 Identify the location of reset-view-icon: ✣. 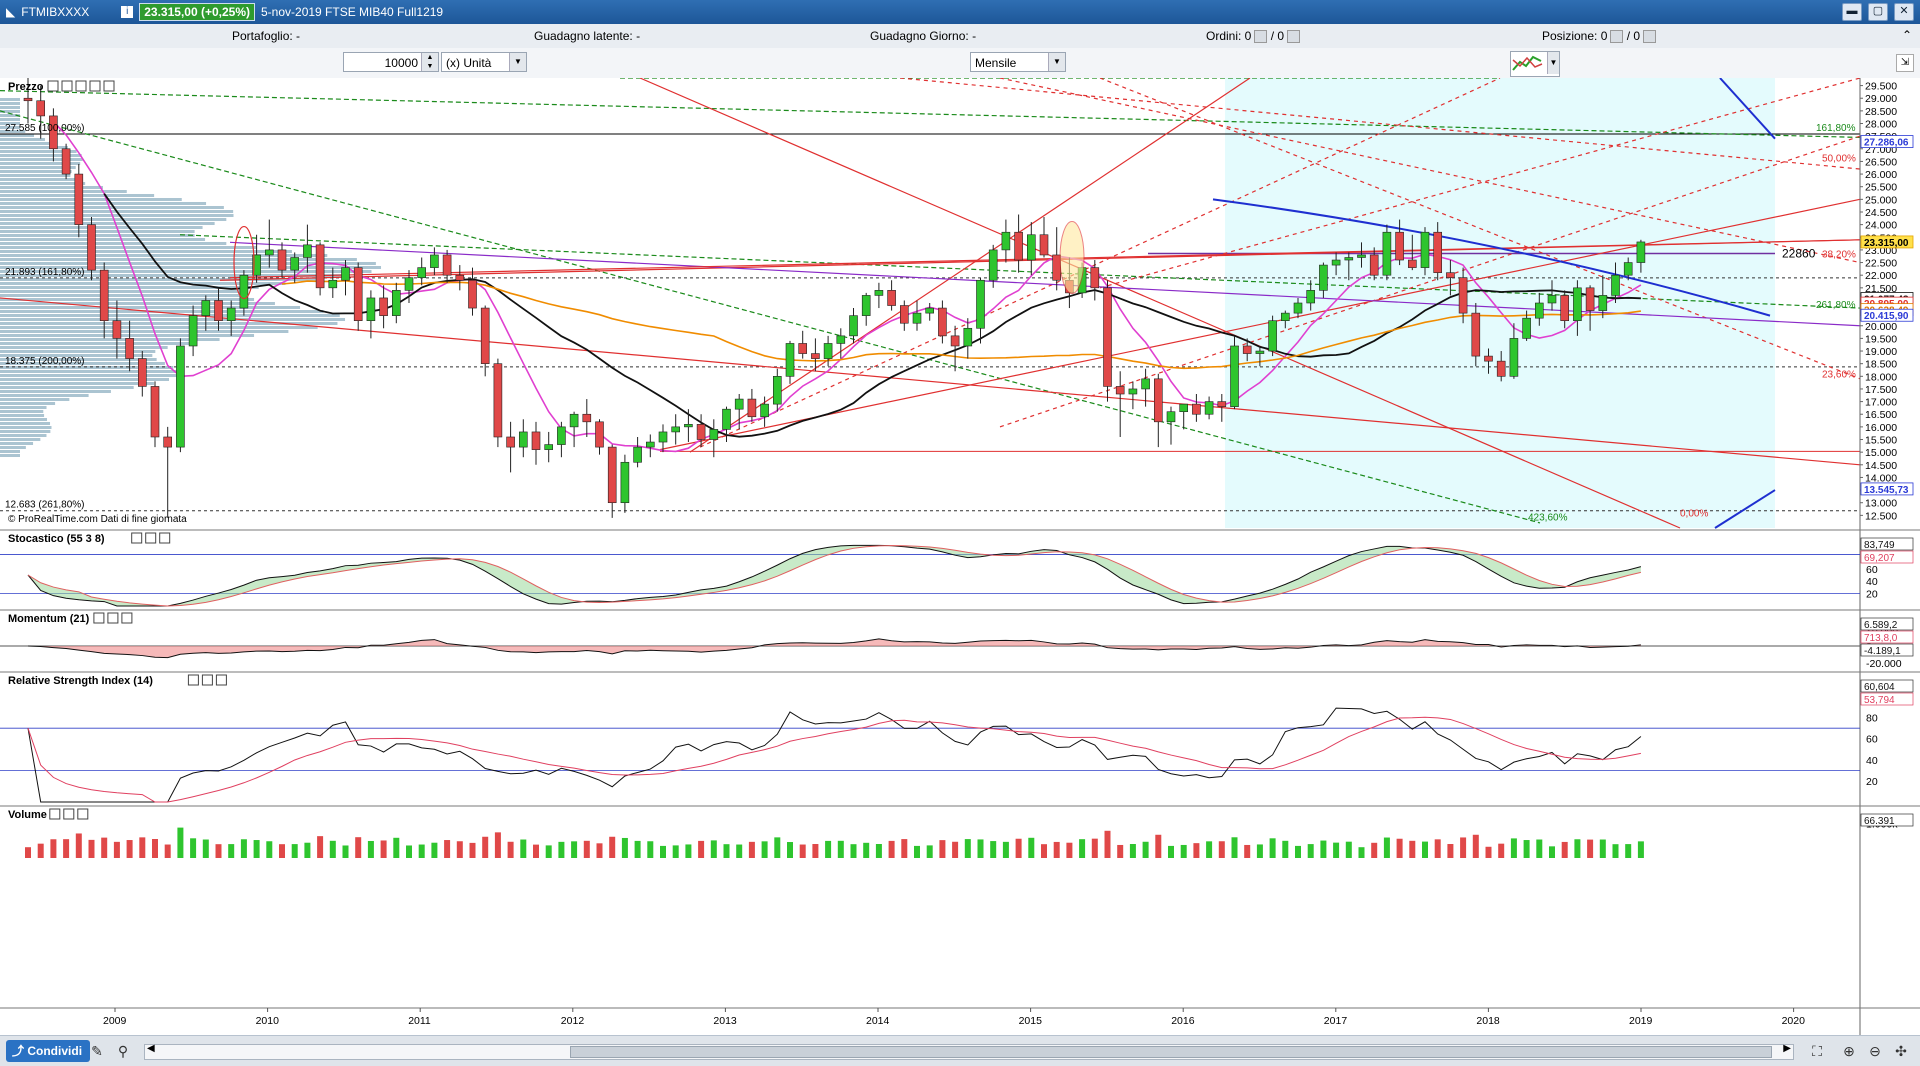
(1901, 1051).